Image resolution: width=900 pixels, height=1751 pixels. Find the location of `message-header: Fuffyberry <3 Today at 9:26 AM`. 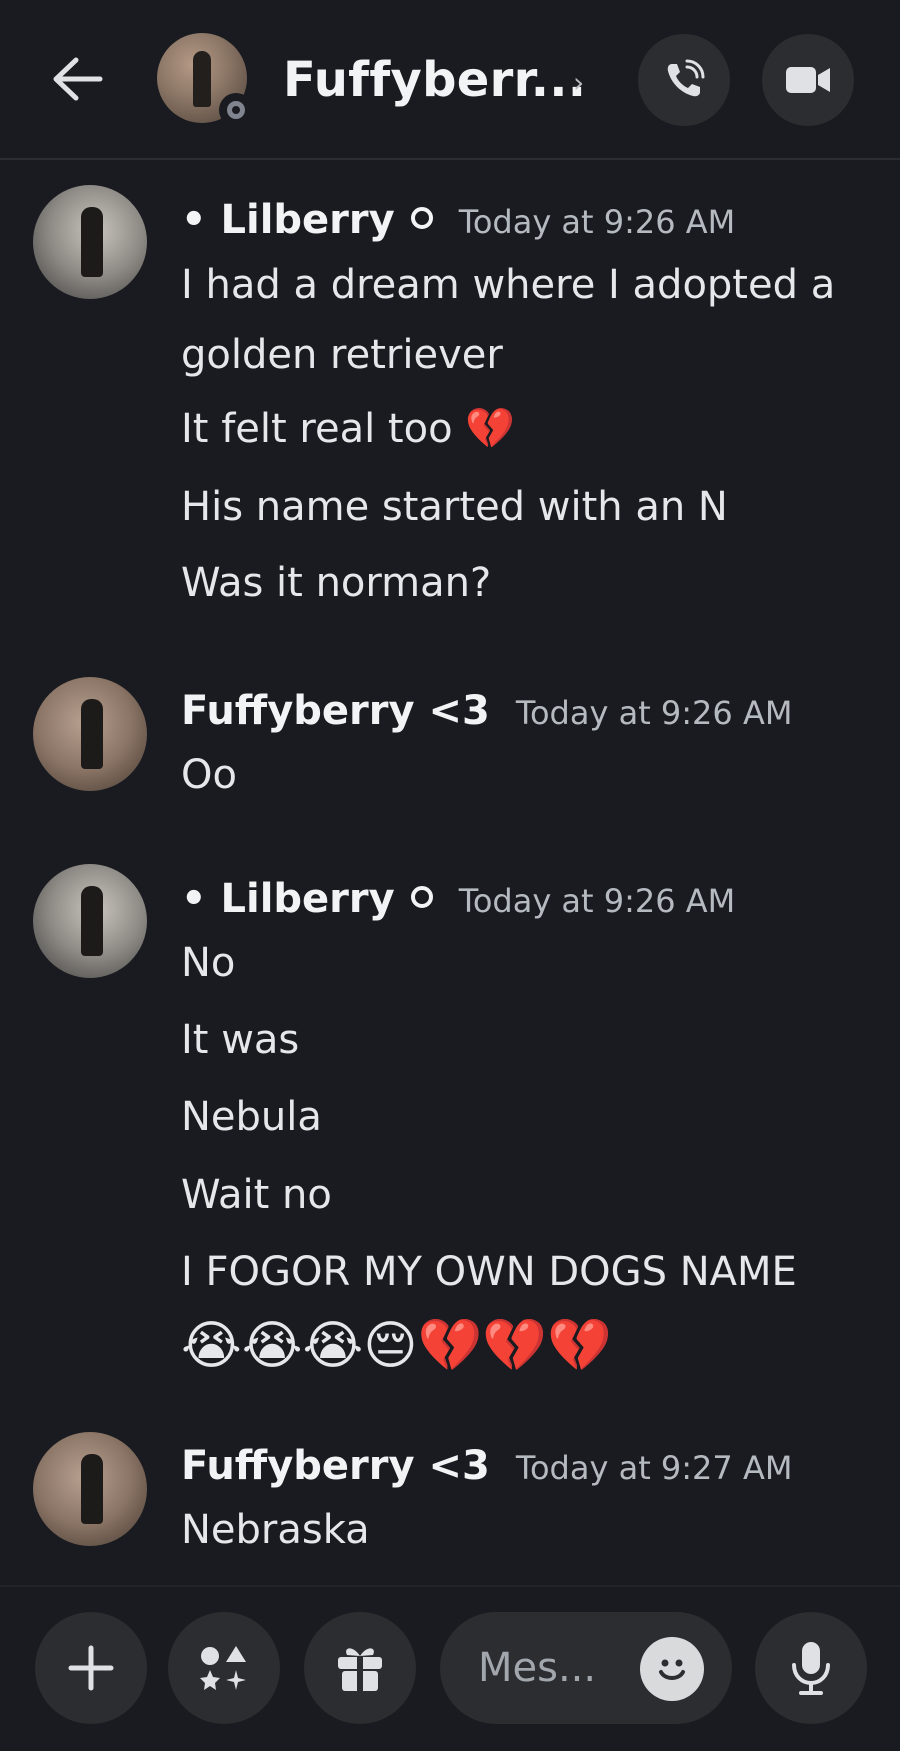

message-header: Fuffyberry <3 Today at 9:26 AM is located at coordinates (486, 718).